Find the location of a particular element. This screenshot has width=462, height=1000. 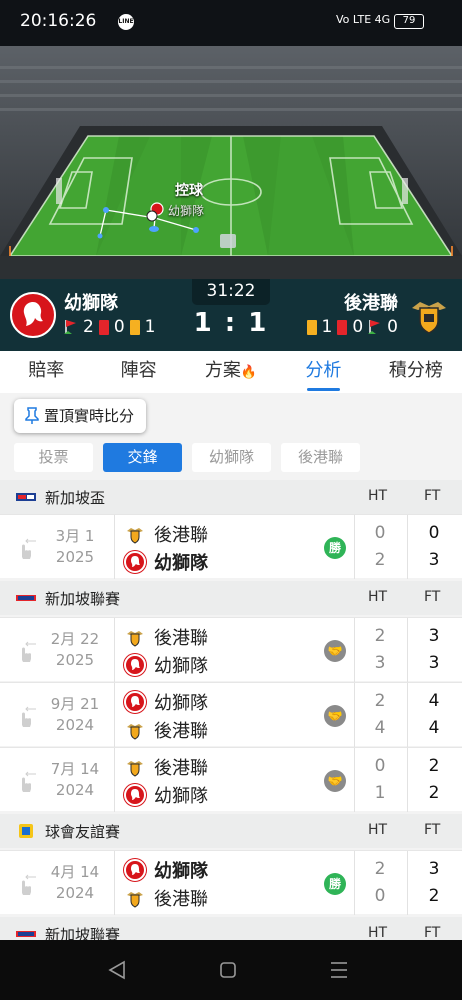

ft-score-2: 2 is located at coordinates (434, 896).